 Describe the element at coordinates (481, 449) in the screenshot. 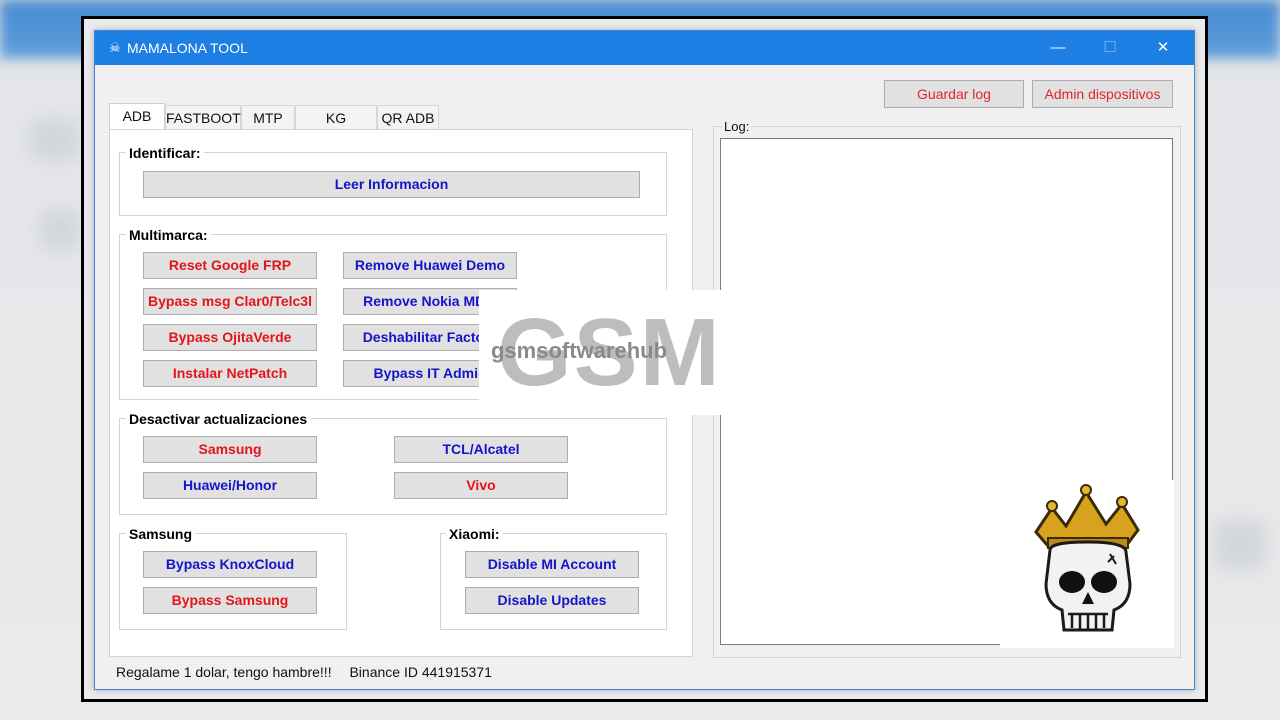

I see `tcl-alcatel-updates-button: TCL/Alcatel` at that location.